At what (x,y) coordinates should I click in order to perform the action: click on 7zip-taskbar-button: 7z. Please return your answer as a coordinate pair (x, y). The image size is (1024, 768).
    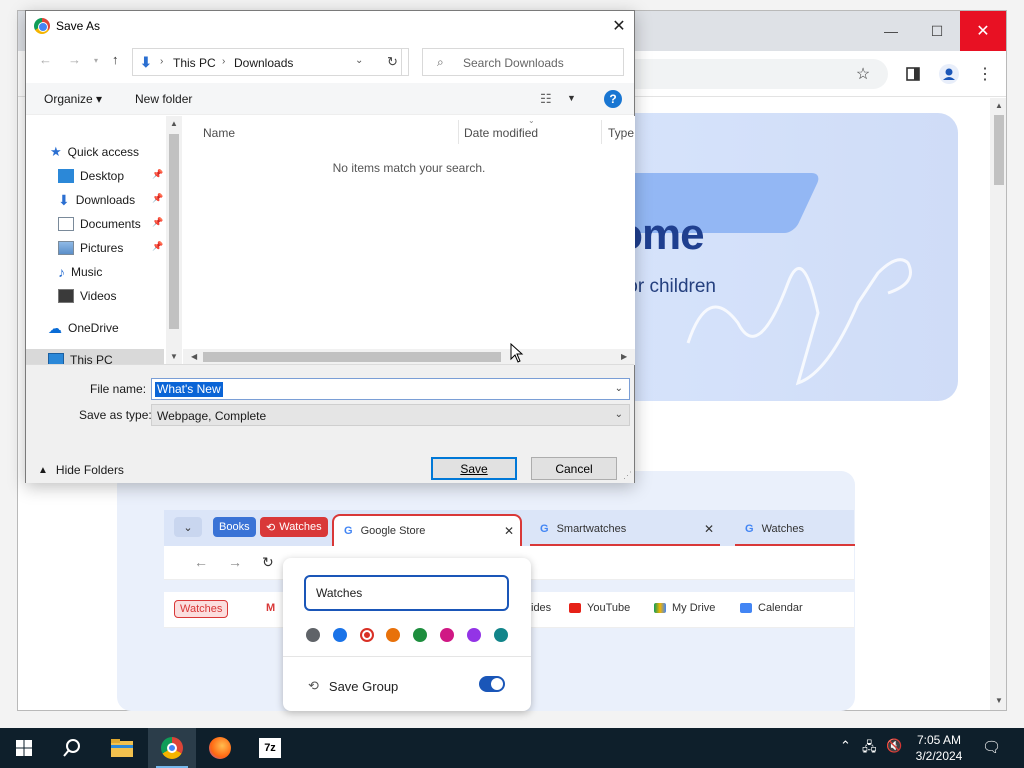
    Looking at the image, I should click on (270, 748).